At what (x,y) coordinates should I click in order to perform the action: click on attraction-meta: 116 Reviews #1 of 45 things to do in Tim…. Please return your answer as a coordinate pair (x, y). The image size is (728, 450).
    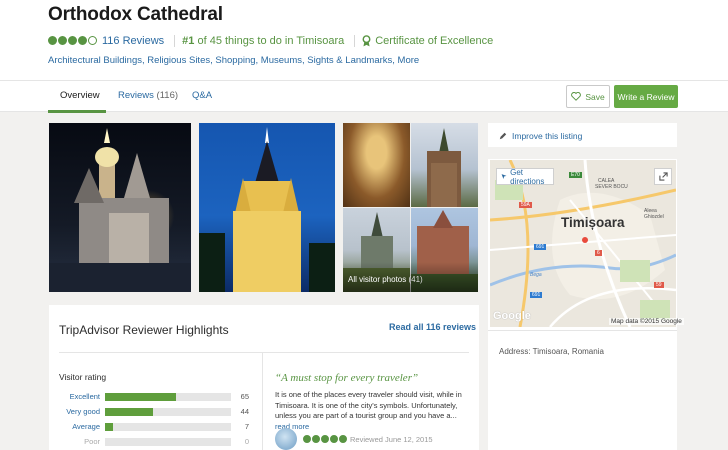
    Looking at the image, I should click on (270, 40).